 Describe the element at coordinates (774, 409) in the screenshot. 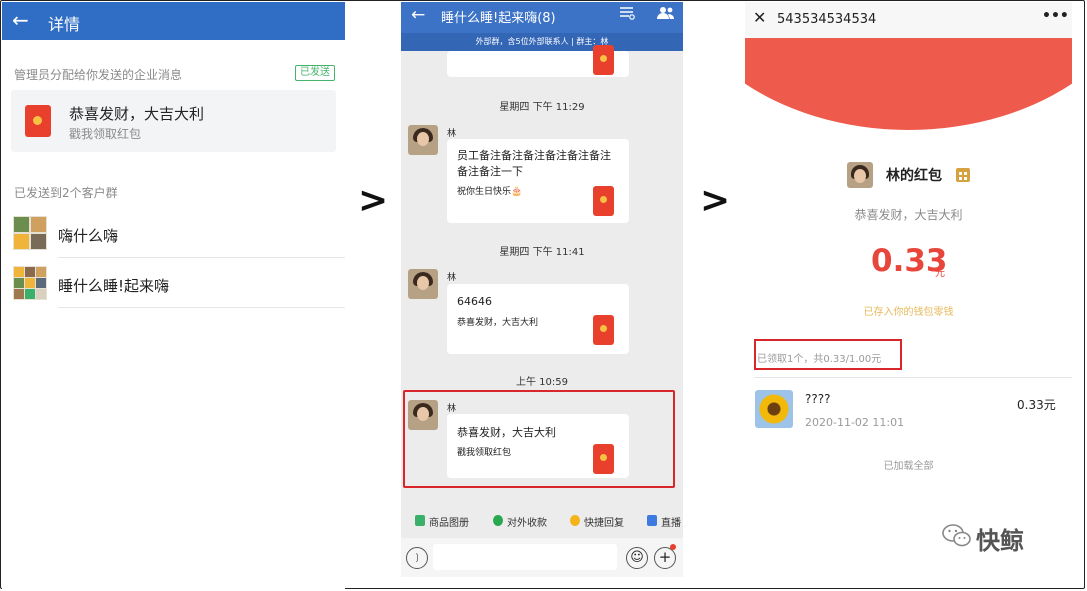

I see `record-avatar` at that location.